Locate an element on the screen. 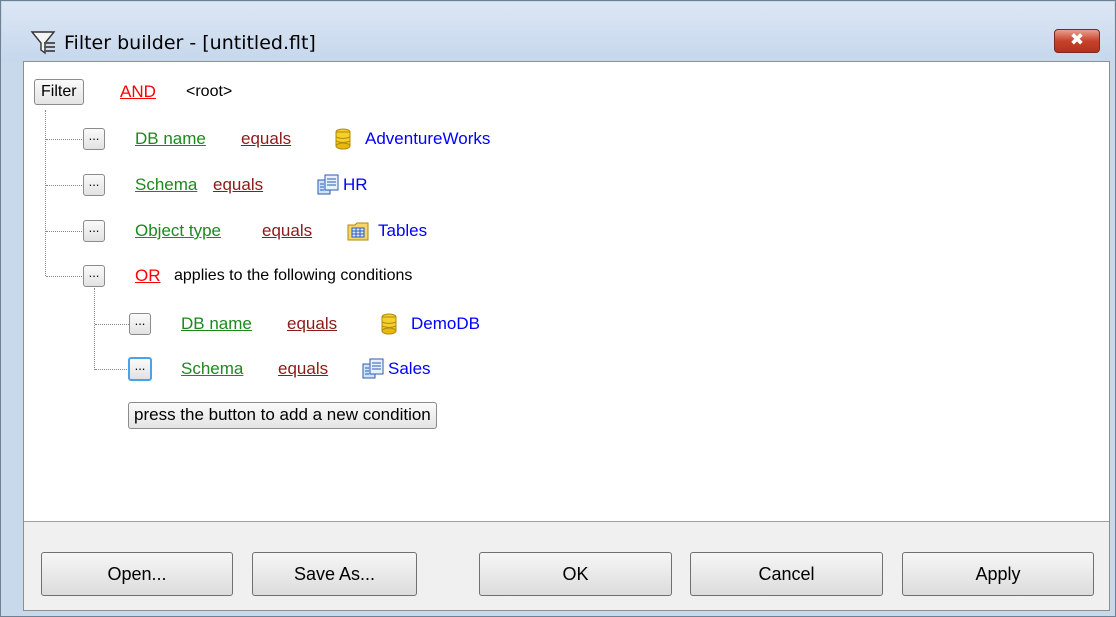 Image resolution: width=1116 pixels, height=617 pixels. cancel-button-label: Cancel is located at coordinates (786, 574).